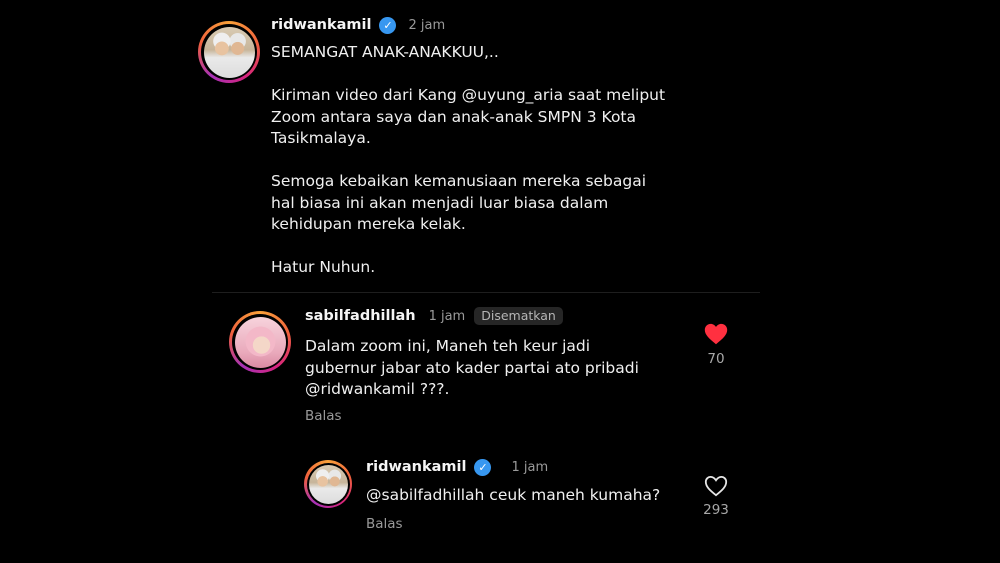 This screenshot has width=1000, height=563. I want to click on reply-reply-button: Balas, so click(384, 524).